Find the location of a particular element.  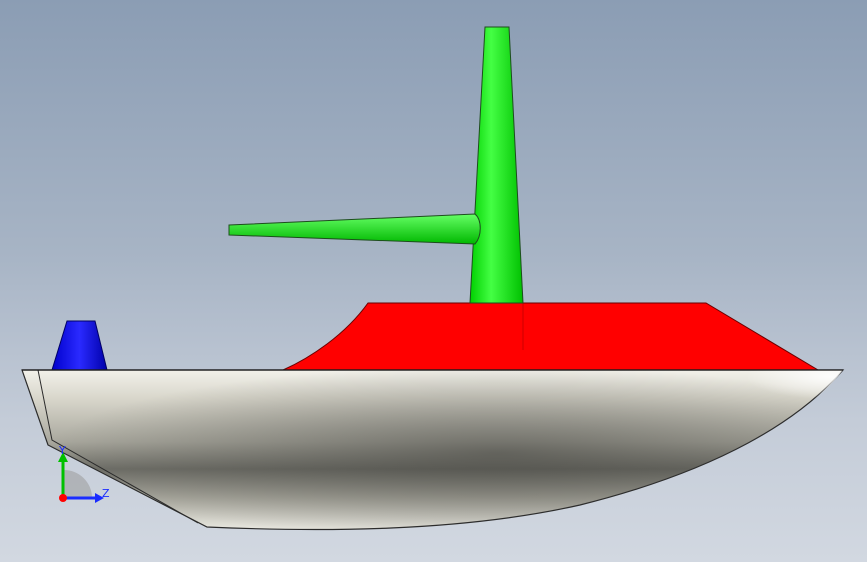

deckhouse is located at coordinates (551, 336).